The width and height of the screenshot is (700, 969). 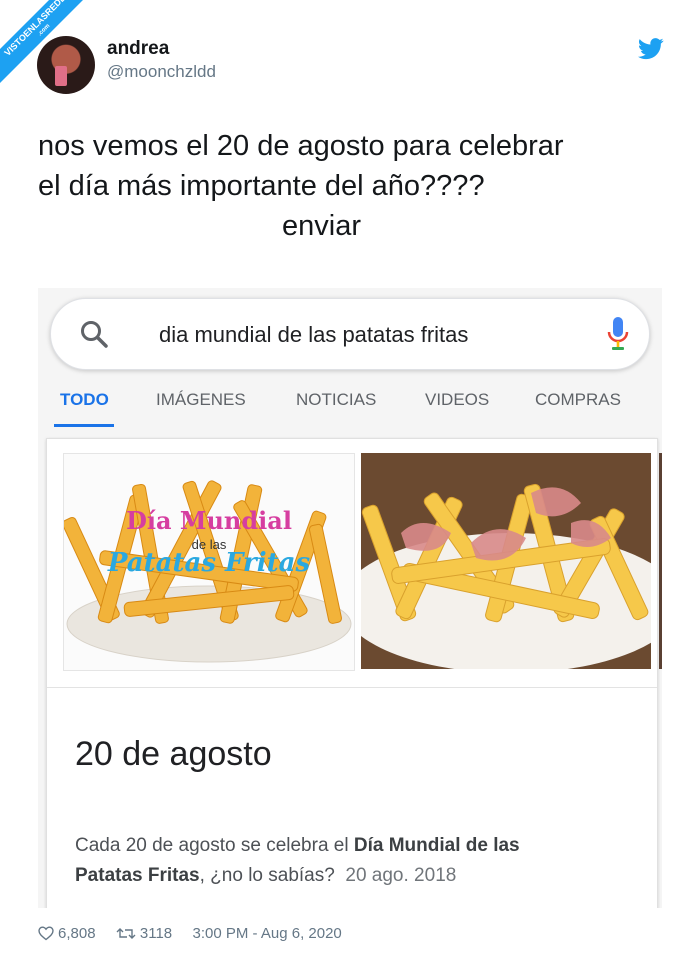 I want to click on tab-imagenes: IMÁGENES, so click(x=201, y=400).